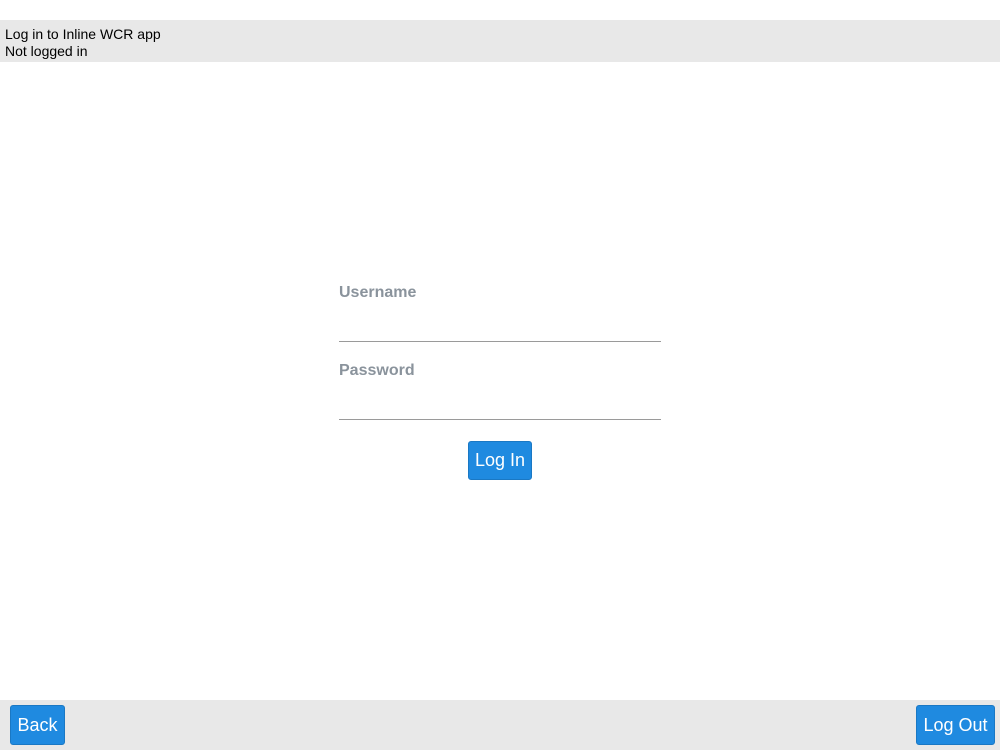 This screenshot has height=750, width=1000. I want to click on username-input, so click(500, 327).